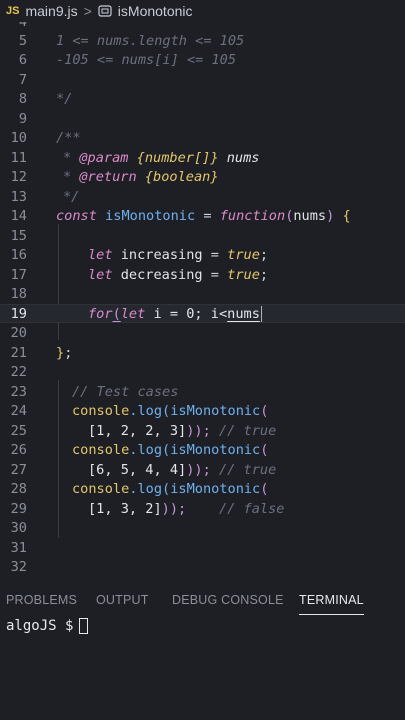 Image resolution: width=405 pixels, height=720 pixels. Describe the element at coordinates (125, 391) in the screenshot. I see `code-text: // Test cases` at that location.